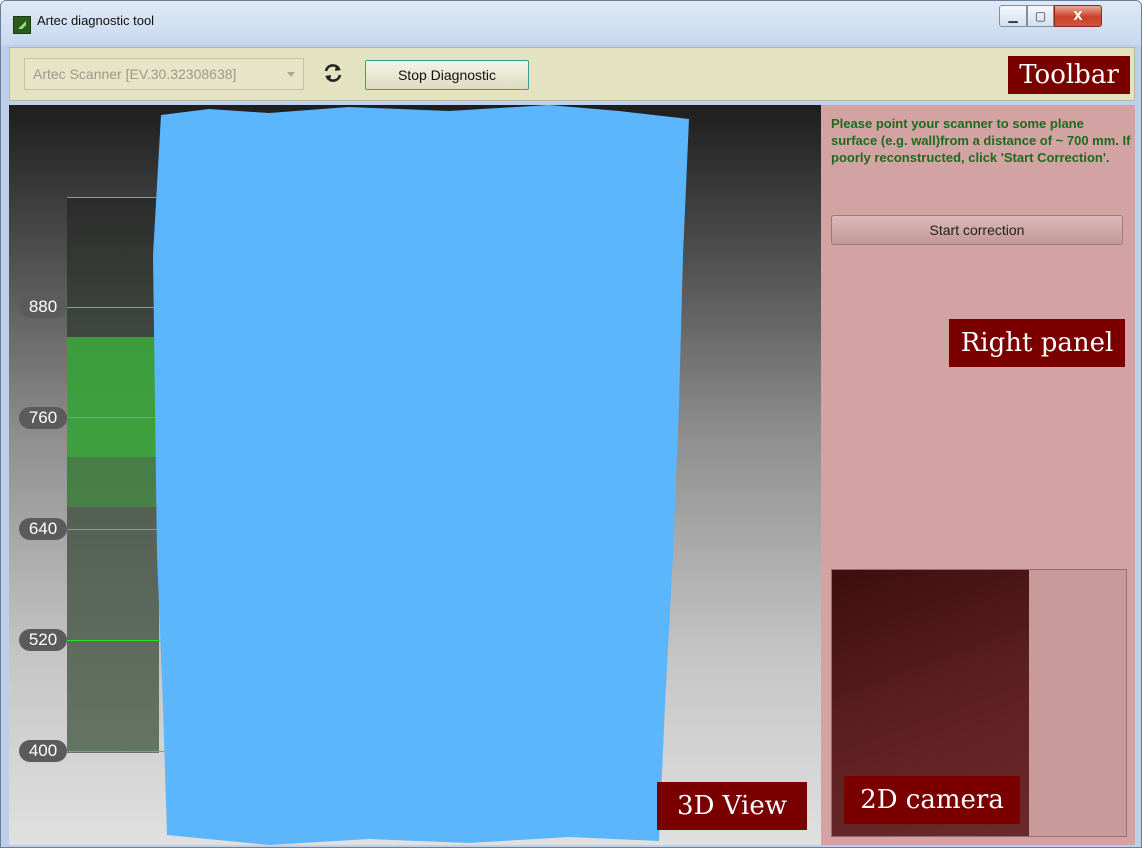 The image size is (1142, 848). I want to click on stop-diagnostic-button: Stop Diagnostic, so click(447, 75).